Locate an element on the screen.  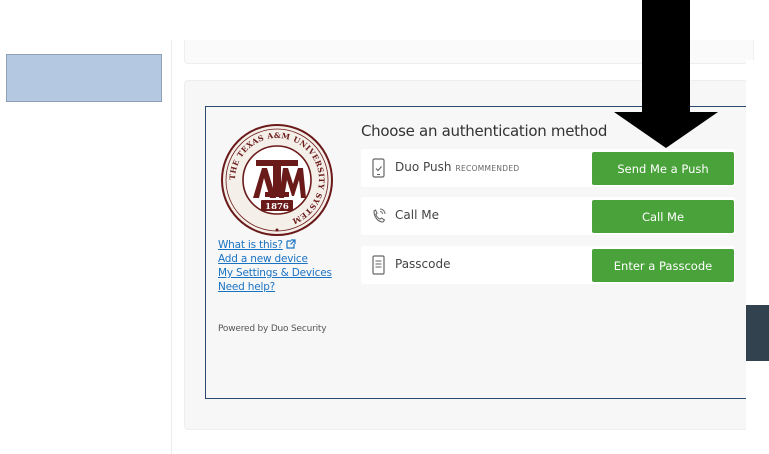
external-link-icon is located at coordinates (291, 244).